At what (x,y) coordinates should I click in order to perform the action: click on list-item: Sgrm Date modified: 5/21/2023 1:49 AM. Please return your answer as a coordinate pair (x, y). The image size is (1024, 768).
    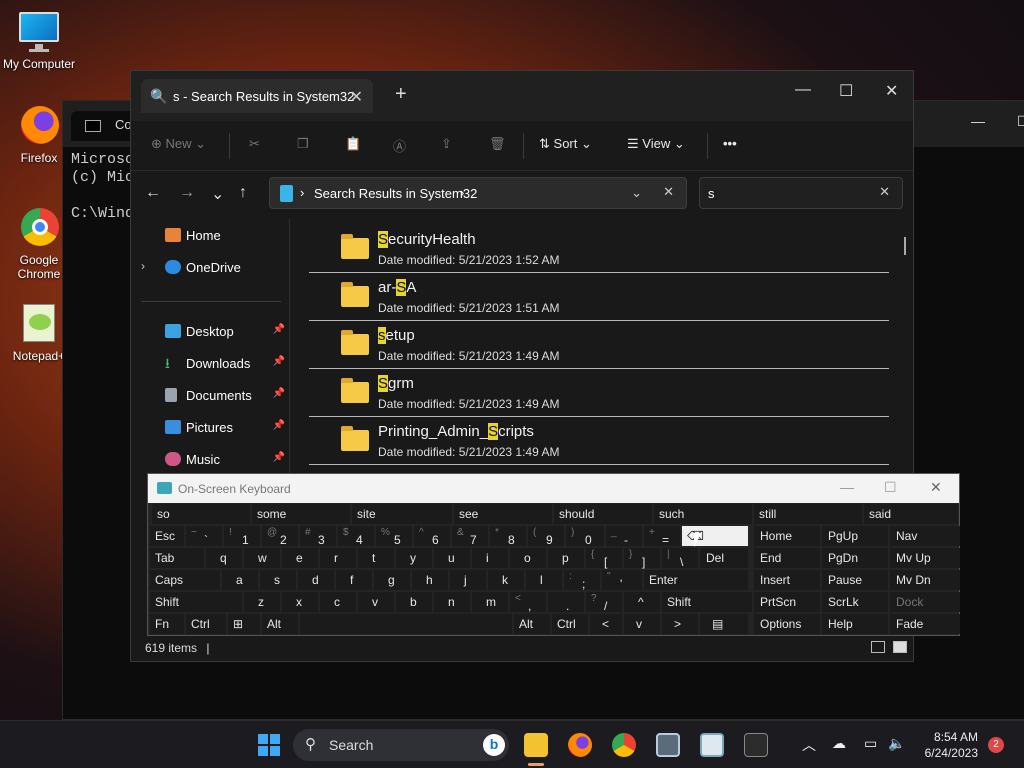
    Looking at the image, I should click on (599, 393).